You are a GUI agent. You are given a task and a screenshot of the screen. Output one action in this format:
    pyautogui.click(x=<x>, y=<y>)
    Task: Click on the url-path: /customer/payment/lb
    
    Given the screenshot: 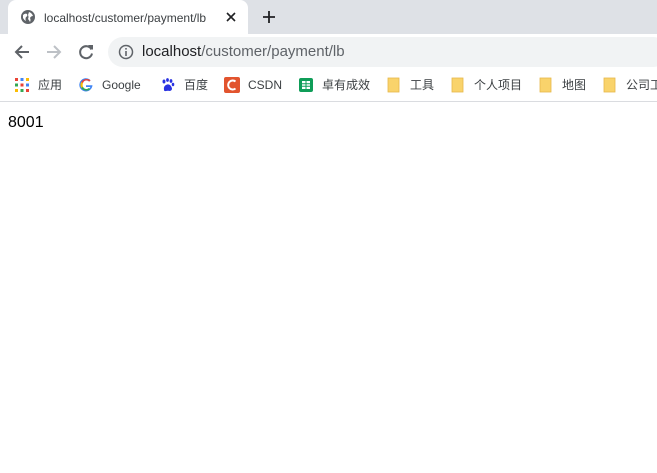 What is the action you would take?
    pyautogui.click(x=273, y=51)
    